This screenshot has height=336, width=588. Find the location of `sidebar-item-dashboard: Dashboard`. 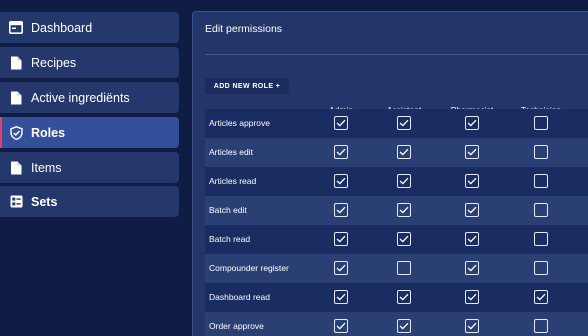

sidebar-item-dashboard: Dashboard is located at coordinates (89, 27).